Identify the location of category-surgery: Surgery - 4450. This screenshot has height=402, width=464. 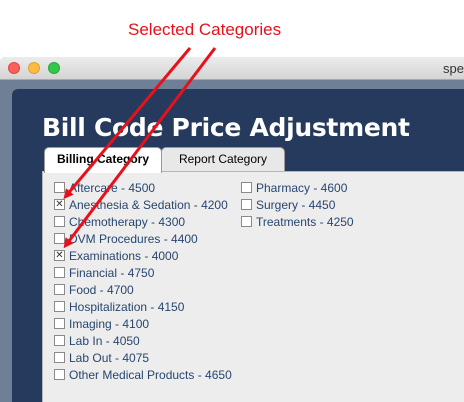
(288, 204).